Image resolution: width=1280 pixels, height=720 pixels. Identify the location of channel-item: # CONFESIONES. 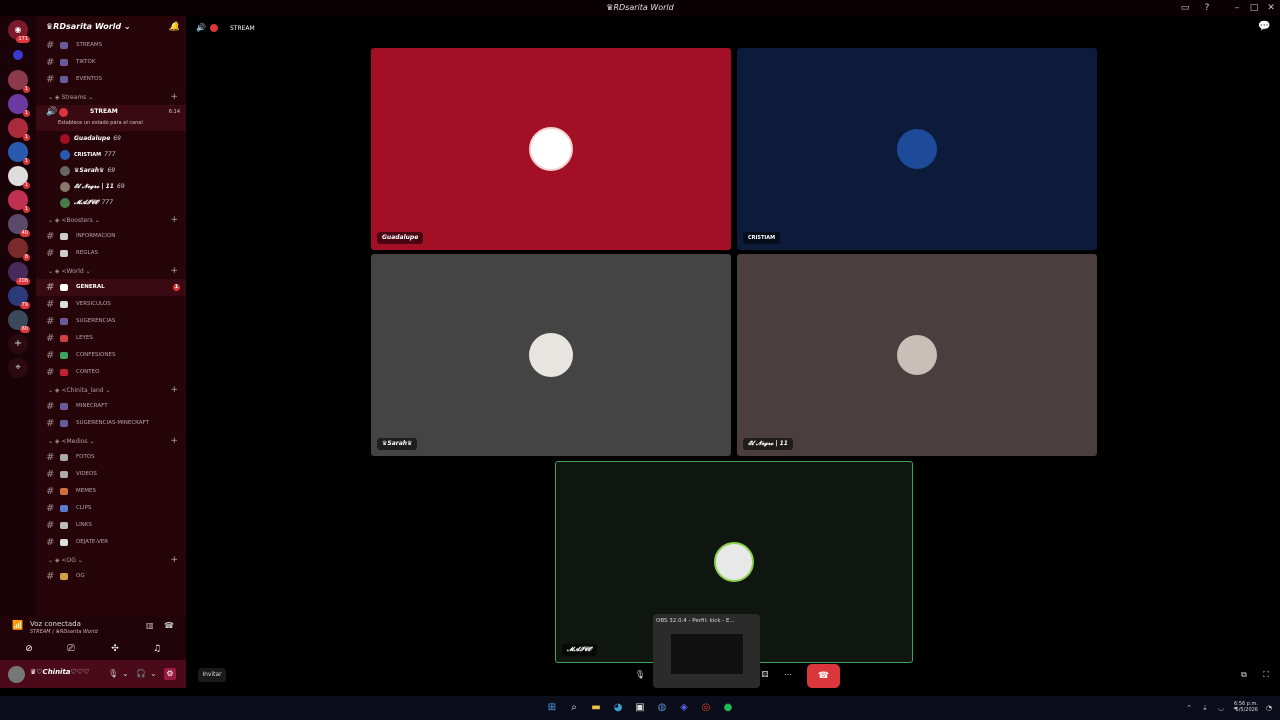
(111, 355).